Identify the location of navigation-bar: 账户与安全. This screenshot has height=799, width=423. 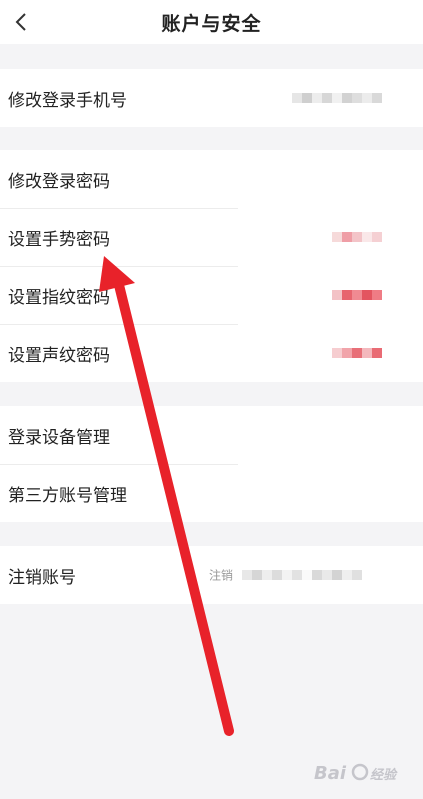
(211, 22).